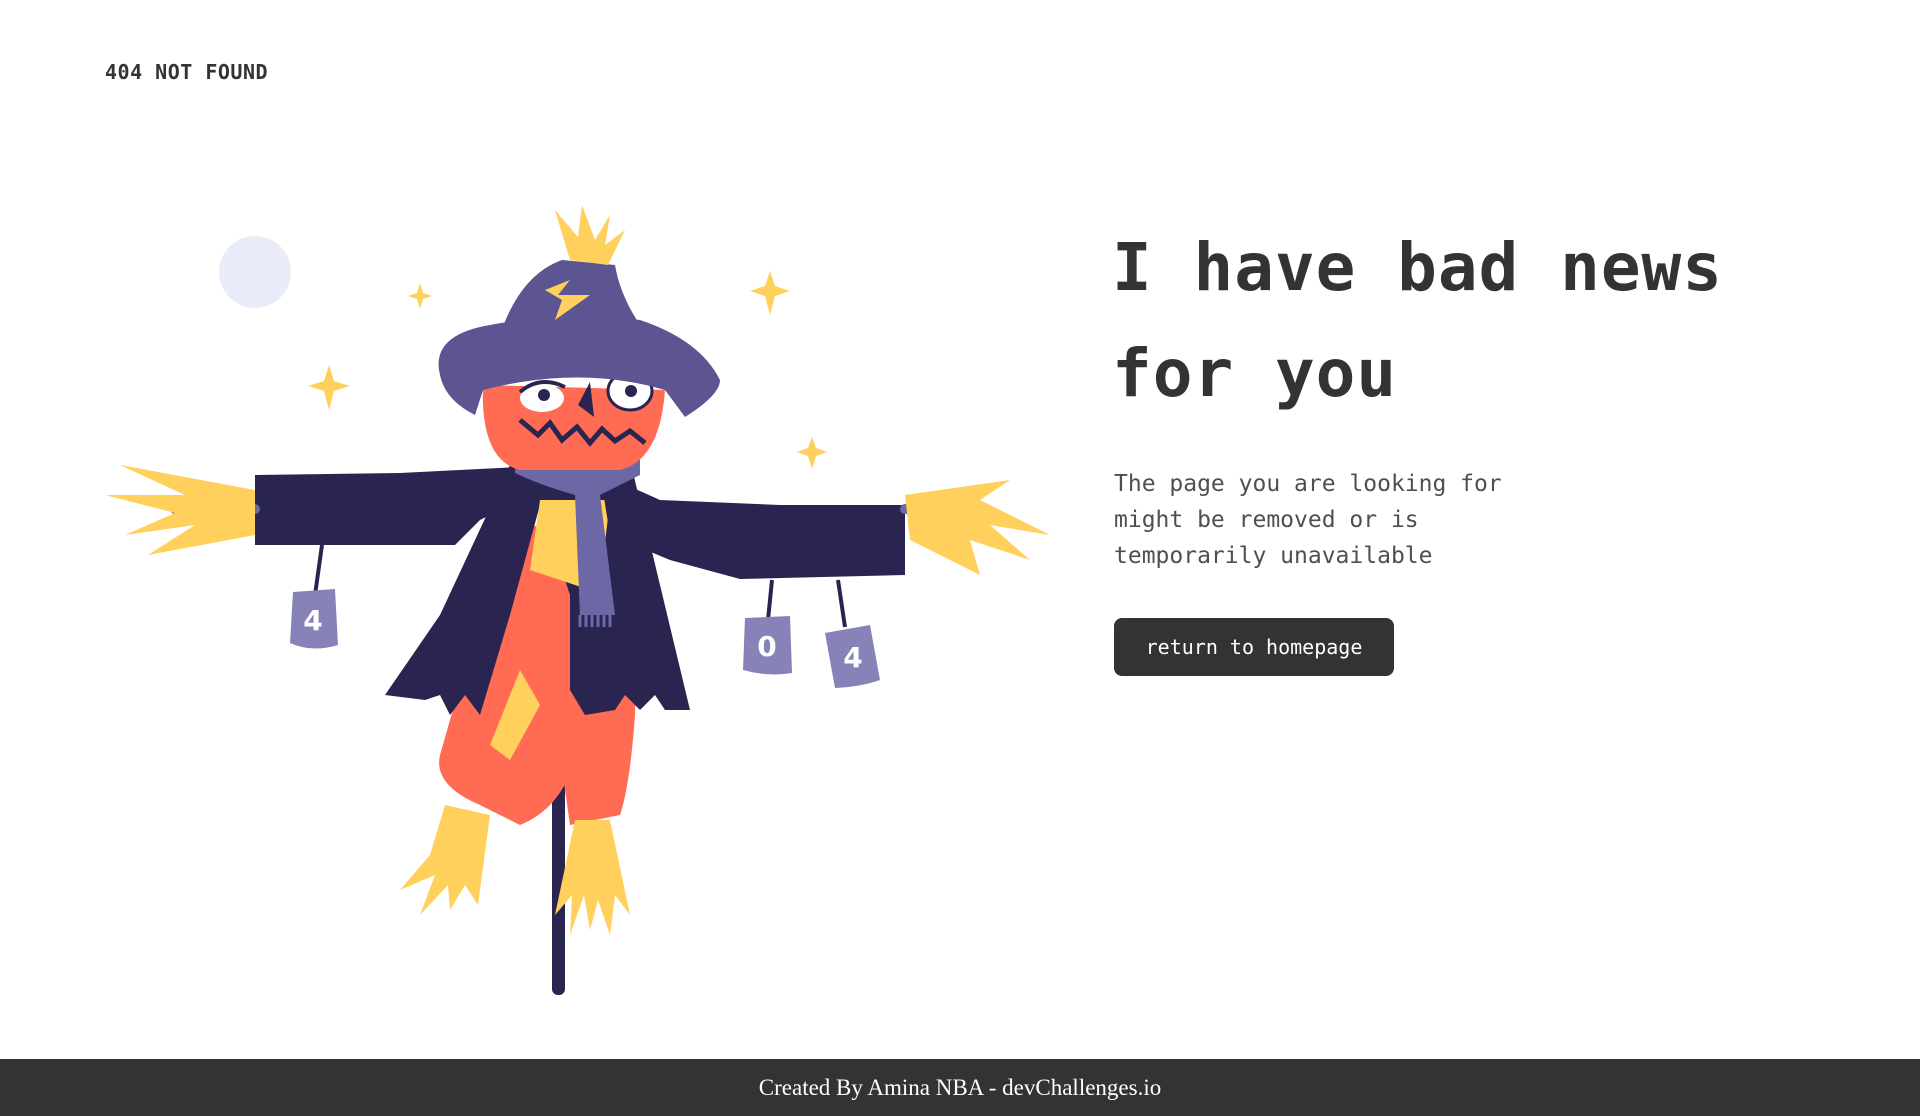 The height and width of the screenshot is (1116, 1920). I want to click on brand-title: 404 NOT FOUND, so click(187, 72).